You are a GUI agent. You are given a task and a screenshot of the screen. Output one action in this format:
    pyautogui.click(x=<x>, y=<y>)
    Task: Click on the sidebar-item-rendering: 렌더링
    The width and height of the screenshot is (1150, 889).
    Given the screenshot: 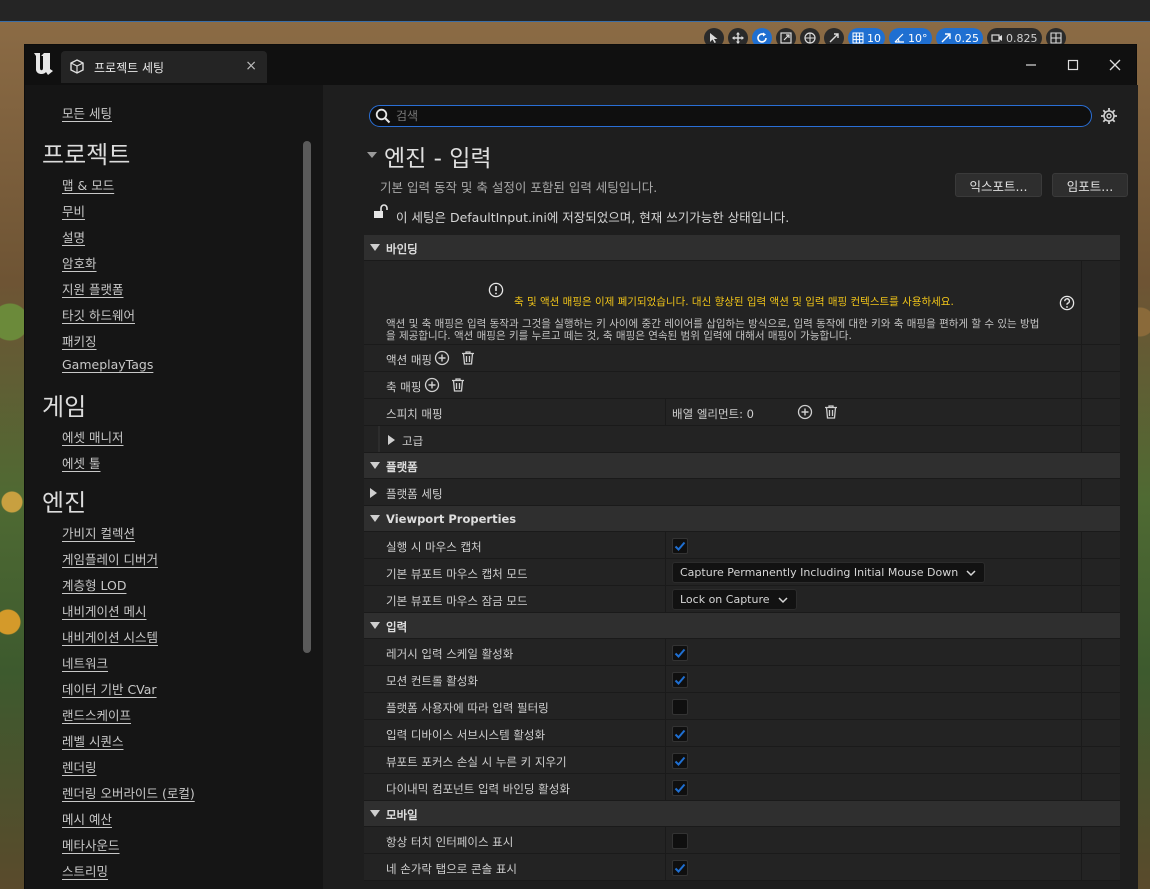 What is the action you would take?
    pyautogui.click(x=79, y=766)
    